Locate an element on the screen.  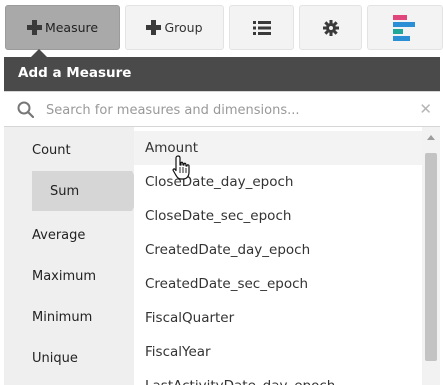
close-icon: ✕ is located at coordinates (425, 109).